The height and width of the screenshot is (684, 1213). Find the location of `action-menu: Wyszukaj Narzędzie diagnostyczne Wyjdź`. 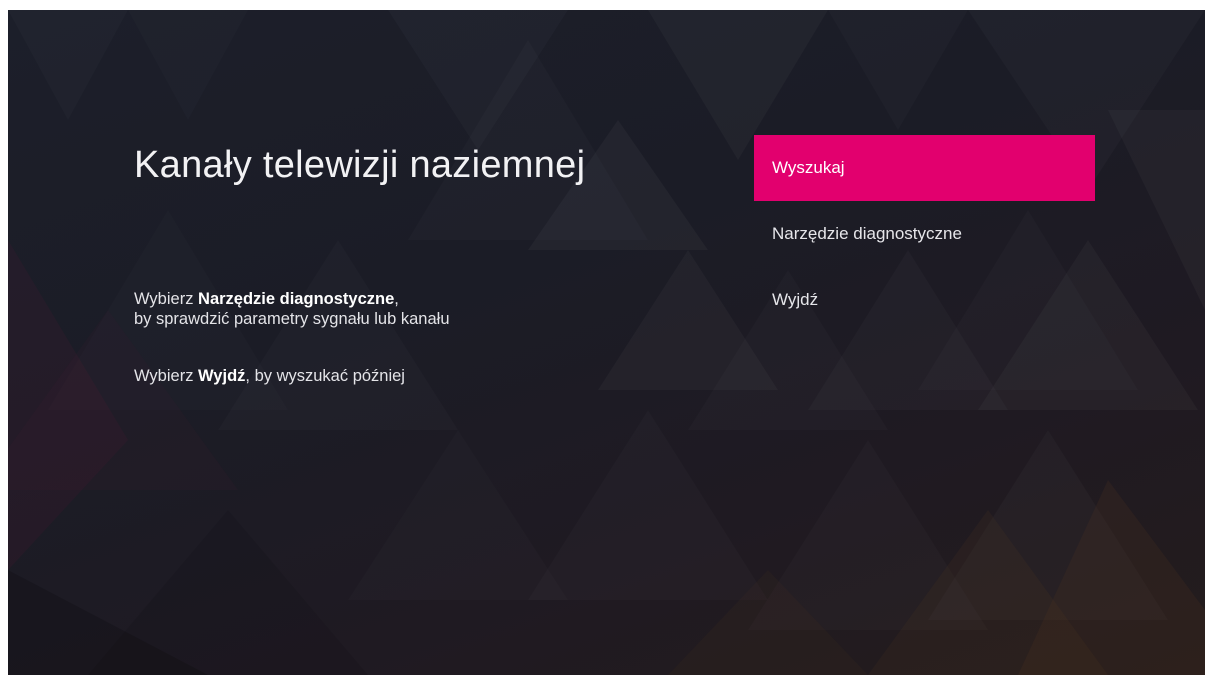

action-menu: Wyszukaj Narzędzie diagnostyczne Wyjdź is located at coordinates (924, 234).